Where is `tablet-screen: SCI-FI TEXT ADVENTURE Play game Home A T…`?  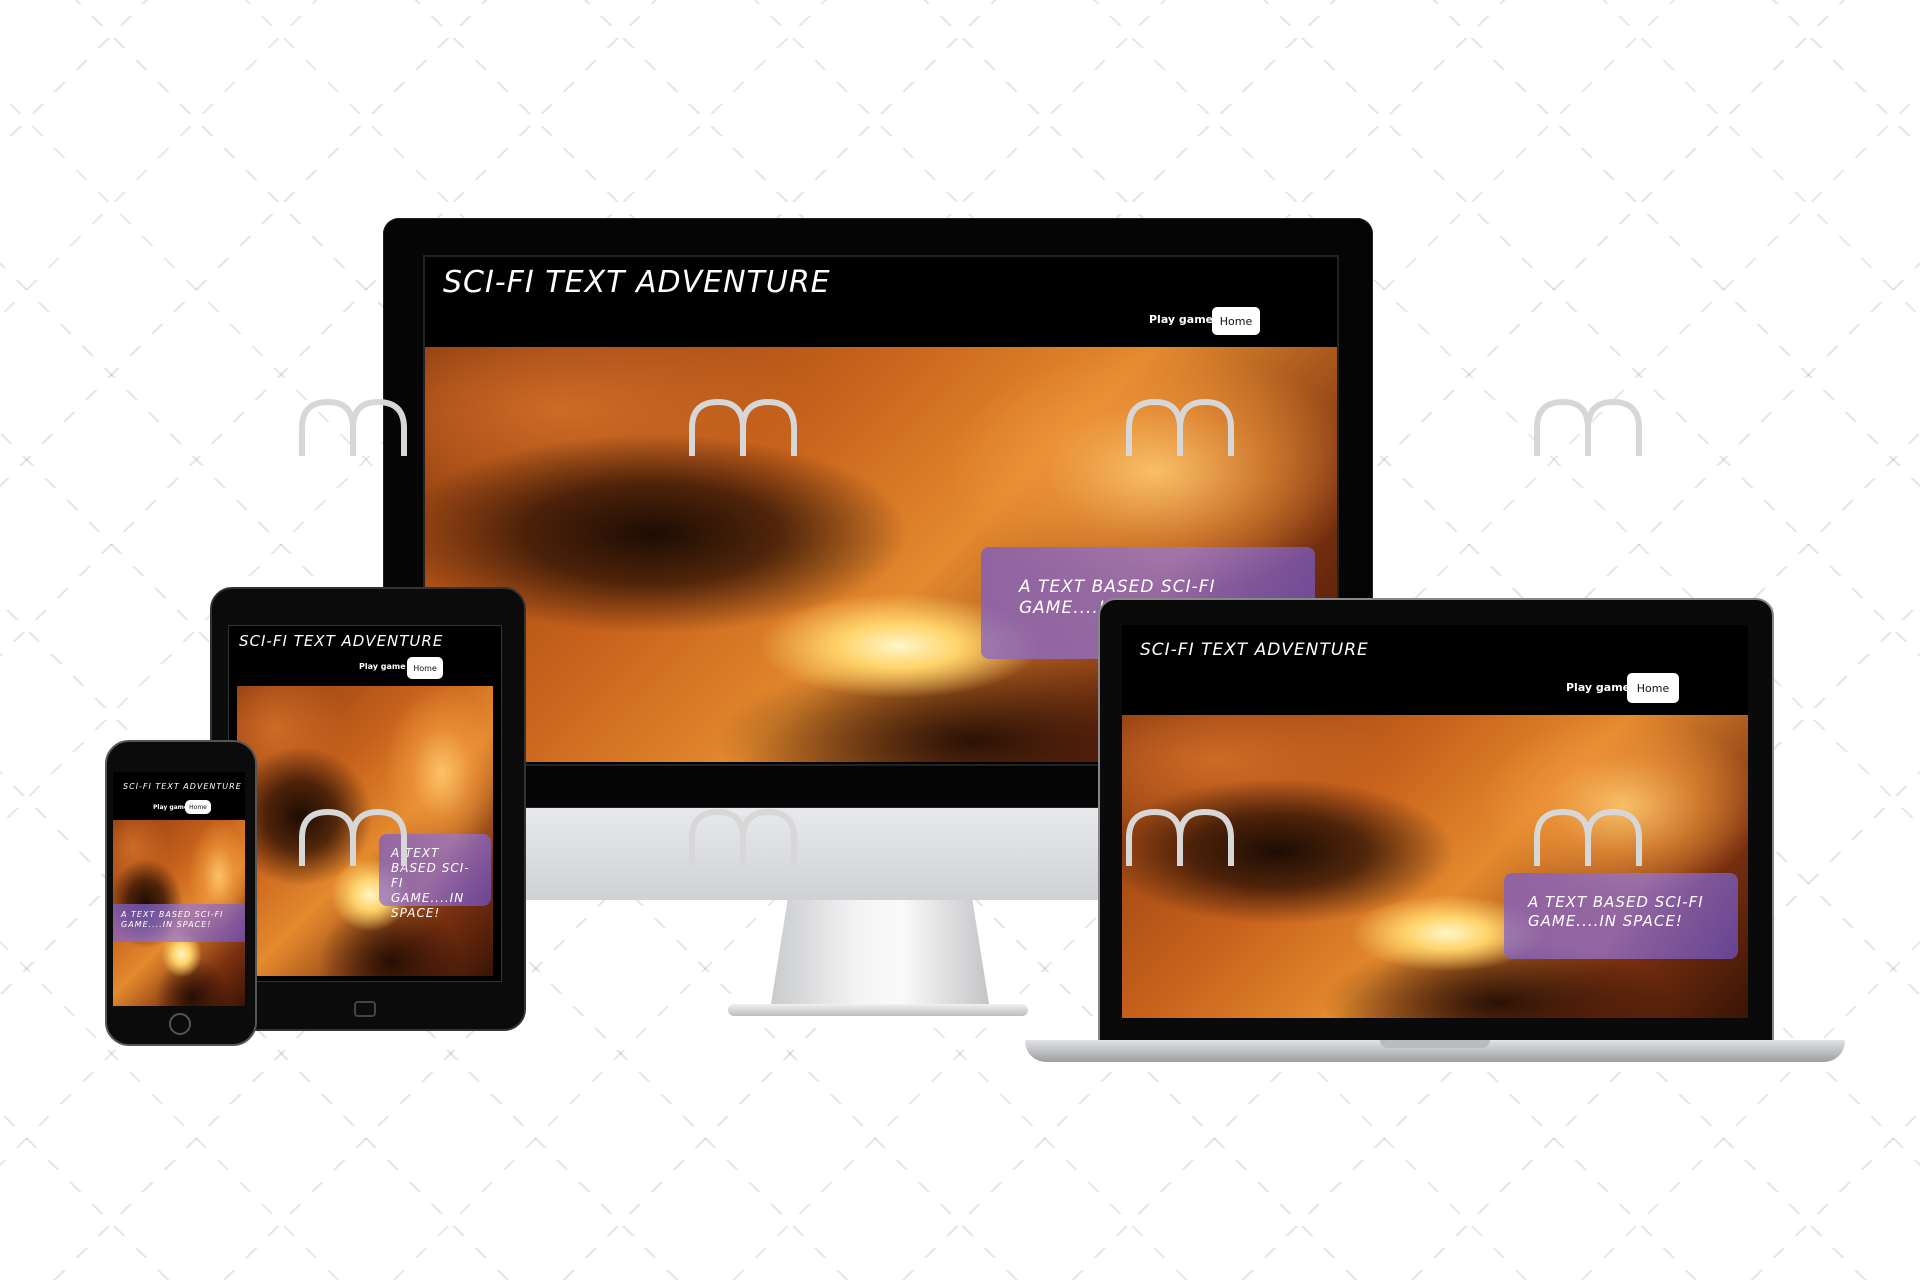 tablet-screen: SCI-FI TEXT ADVENTURE Play game Home A T… is located at coordinates (365, 803).